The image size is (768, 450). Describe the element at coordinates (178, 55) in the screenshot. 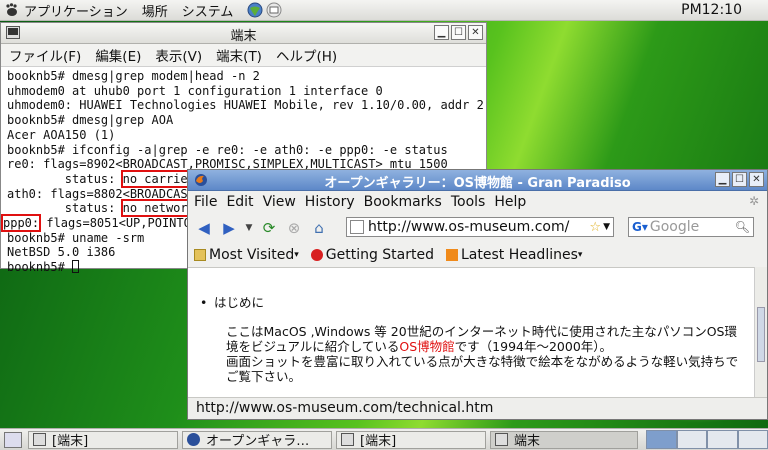

I see `menu-view: 表示(V)` at that location.